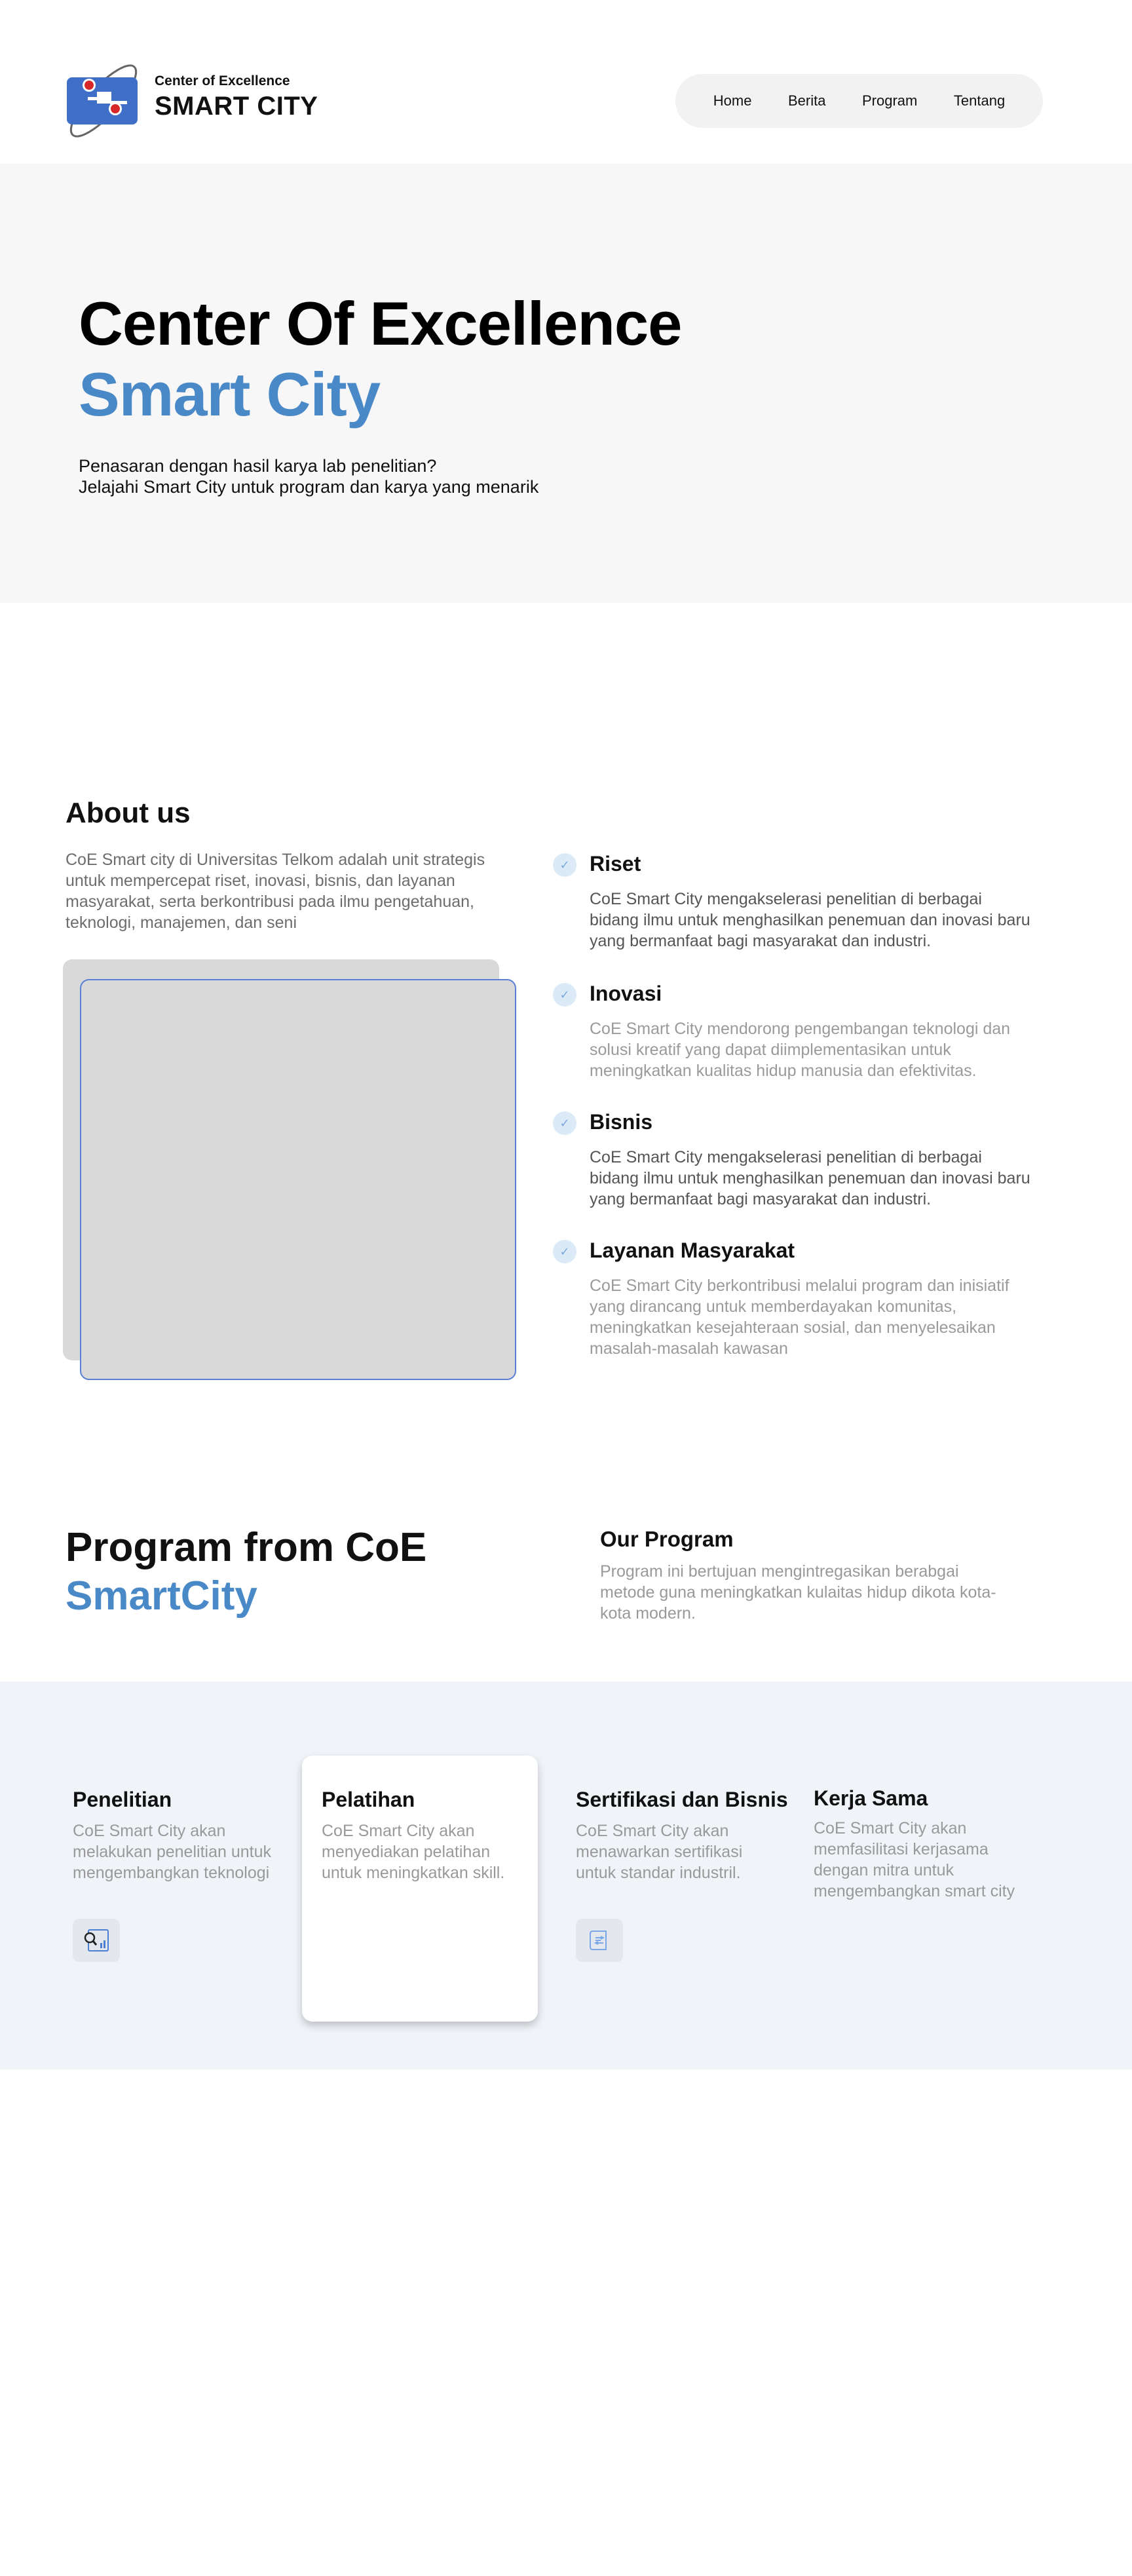 The image size is (1132, 2576). I want to click on nav-home: Home, so click(732, 100).